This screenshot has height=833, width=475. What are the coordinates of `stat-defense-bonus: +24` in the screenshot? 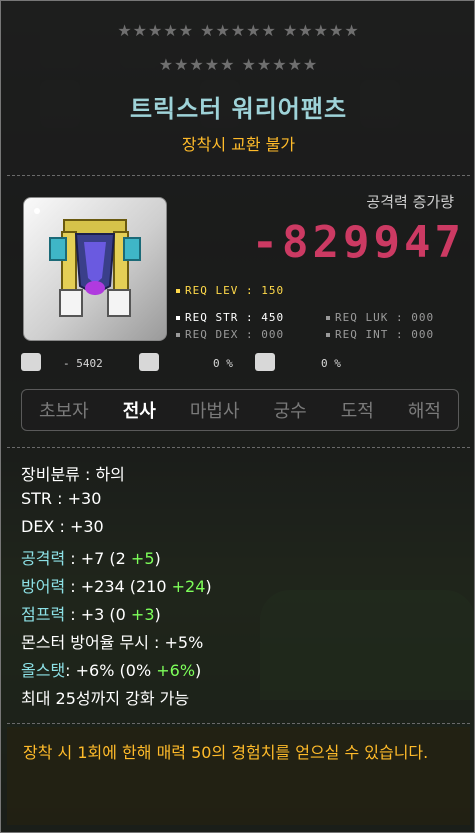 It's located at (188, 586).